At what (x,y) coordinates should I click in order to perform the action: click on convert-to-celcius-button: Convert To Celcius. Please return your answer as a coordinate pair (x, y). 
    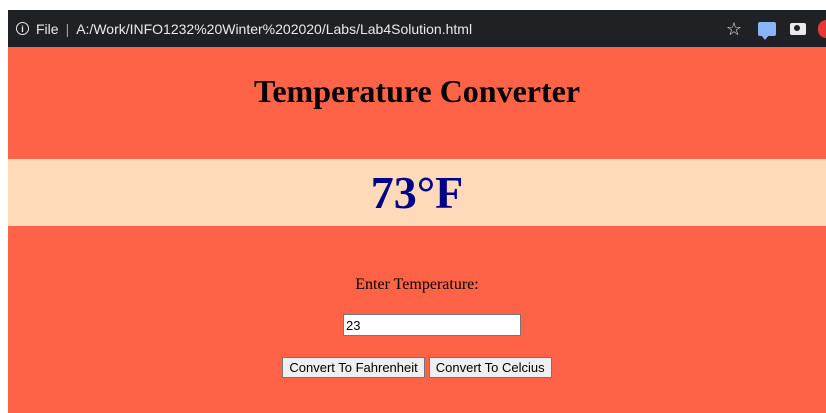
    Looking at the image, I should click on (490, 367).